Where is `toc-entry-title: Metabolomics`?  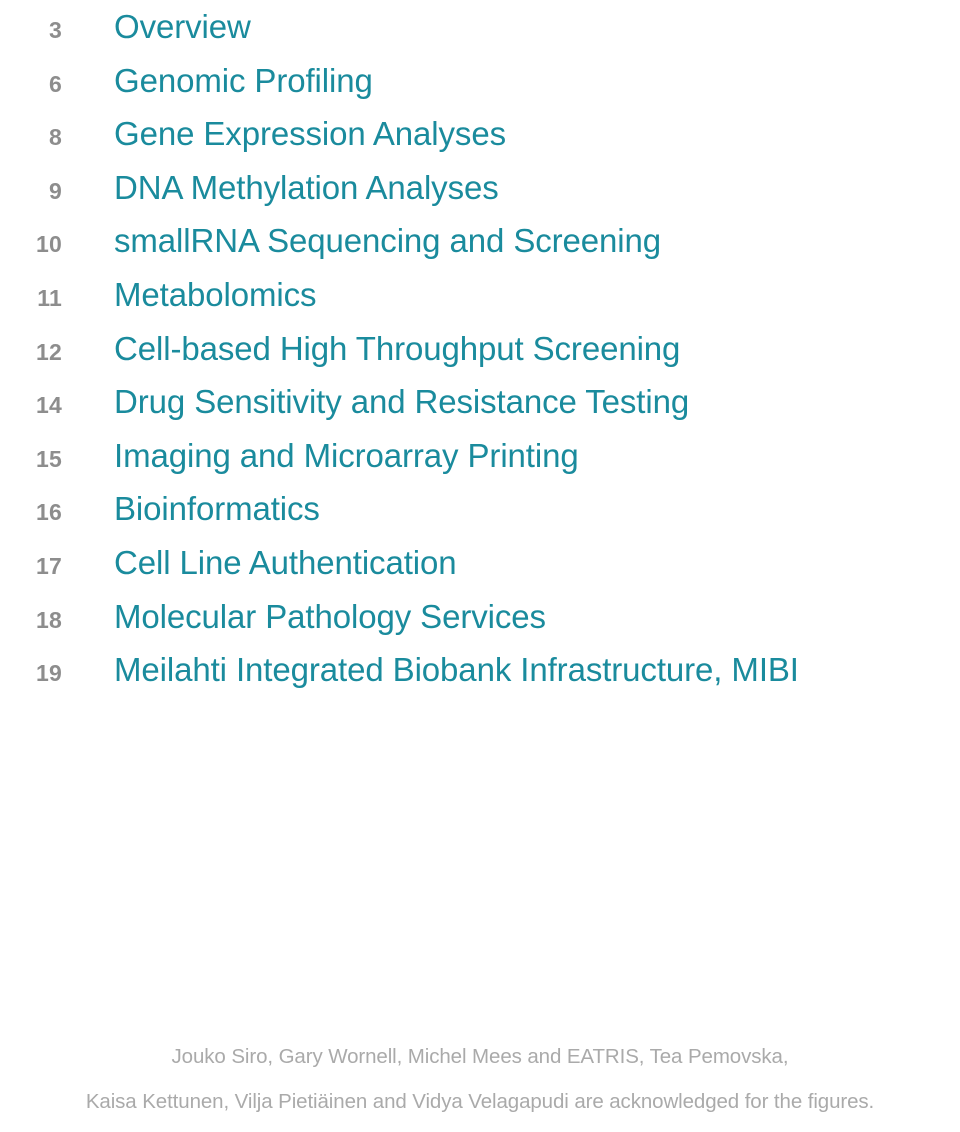
toc-entry-title: Metabolomics is located at coordinates (215, 295).